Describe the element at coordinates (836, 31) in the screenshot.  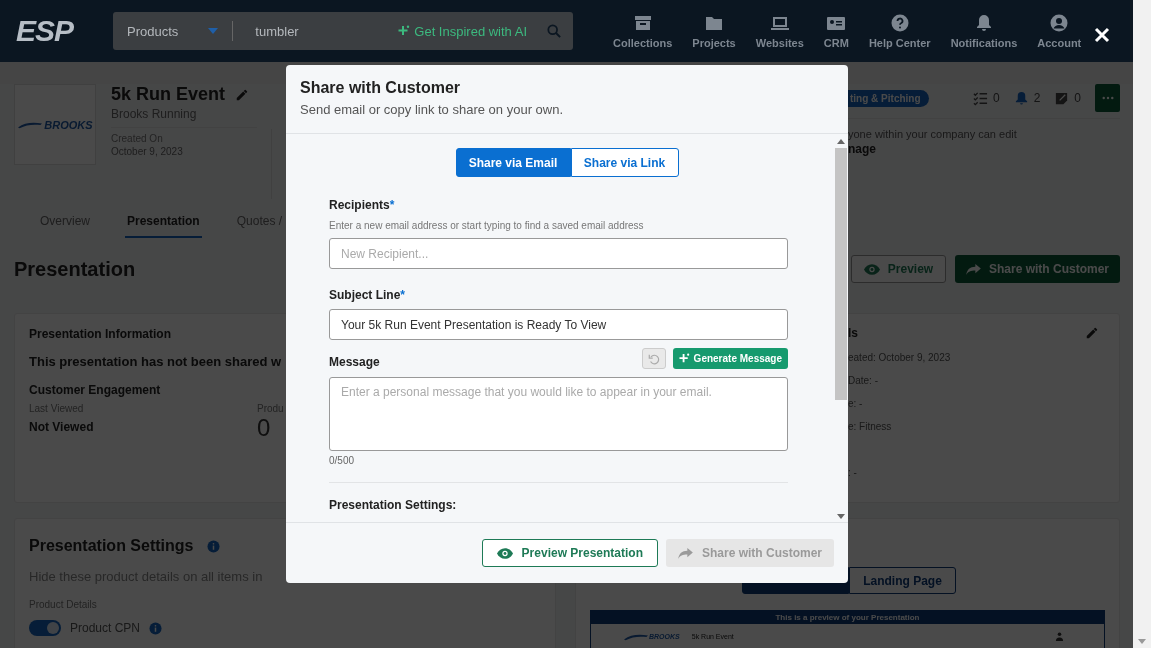
I see `nav-item: CRM` at that location.